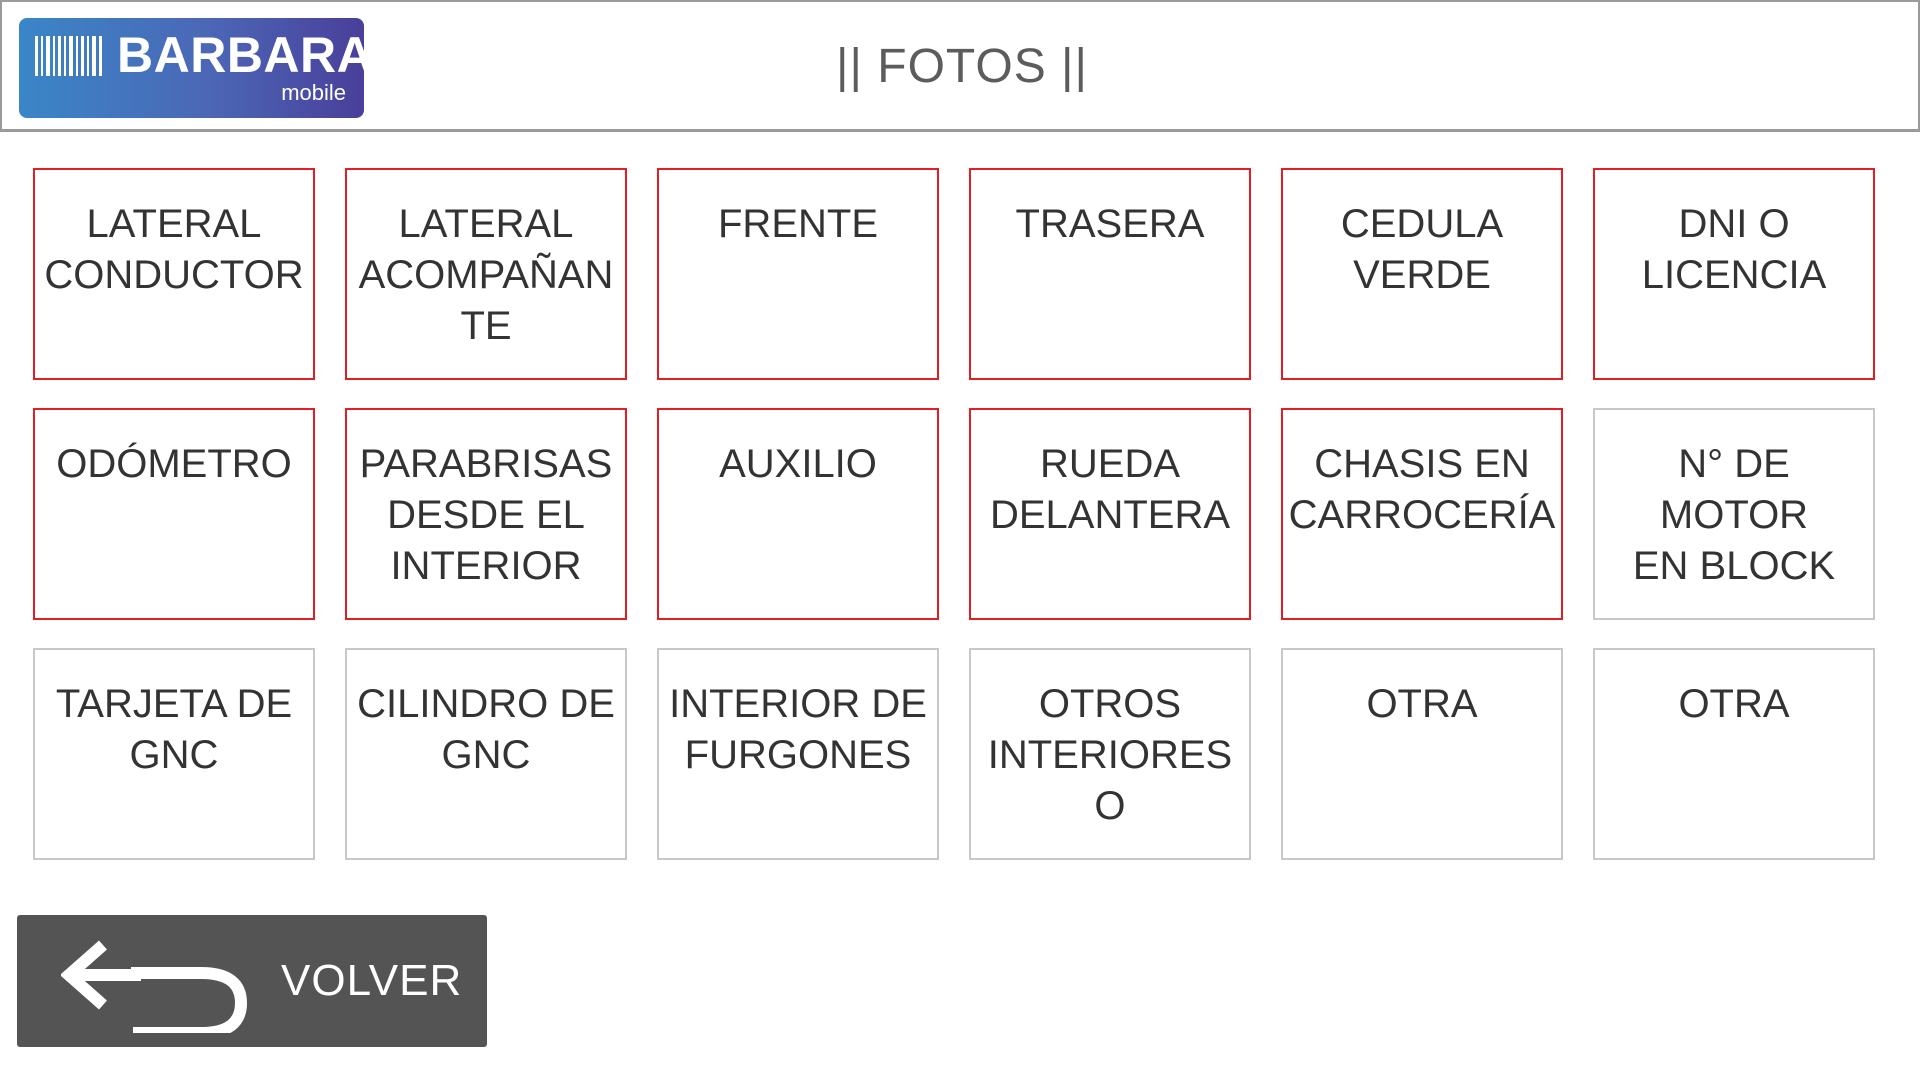  I want to click on app-header: BARBARA mobile || FOTOS ||, so click(960, 66).